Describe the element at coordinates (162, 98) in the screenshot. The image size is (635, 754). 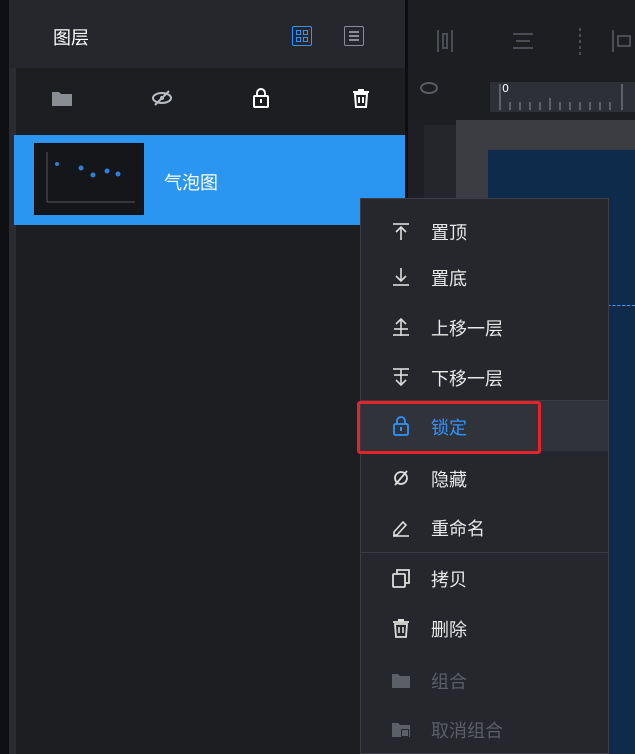
I see `eye-hide-icon` at that location.